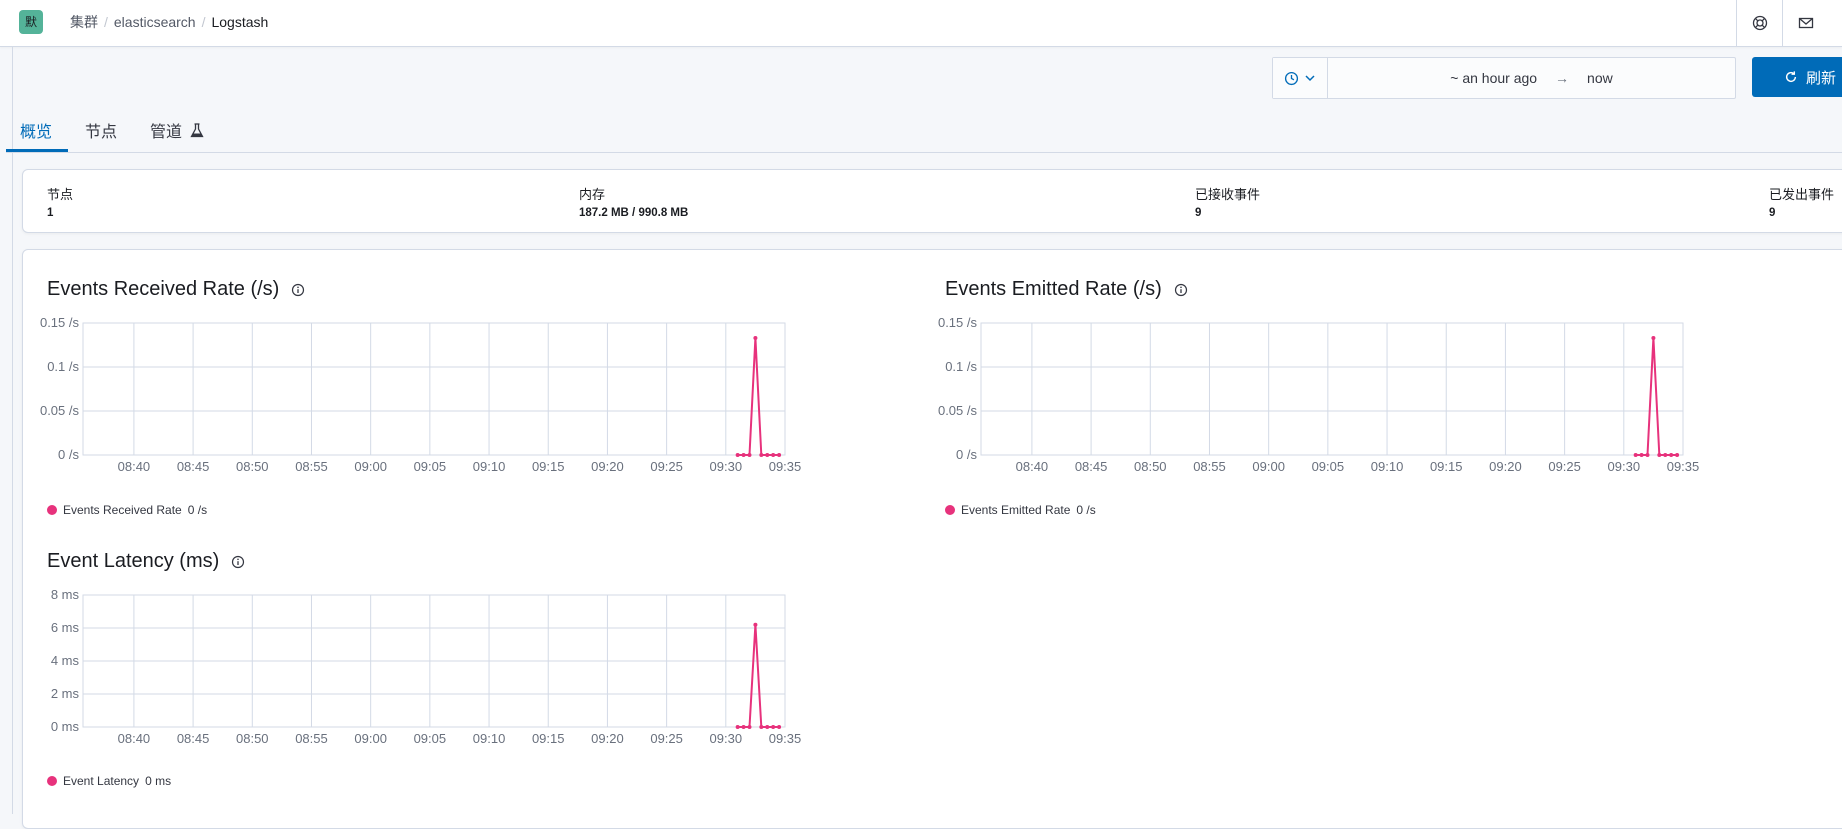  Describe the element at coordinates (950, 510) in the screenshot. I see `legend-swatch` at that location.